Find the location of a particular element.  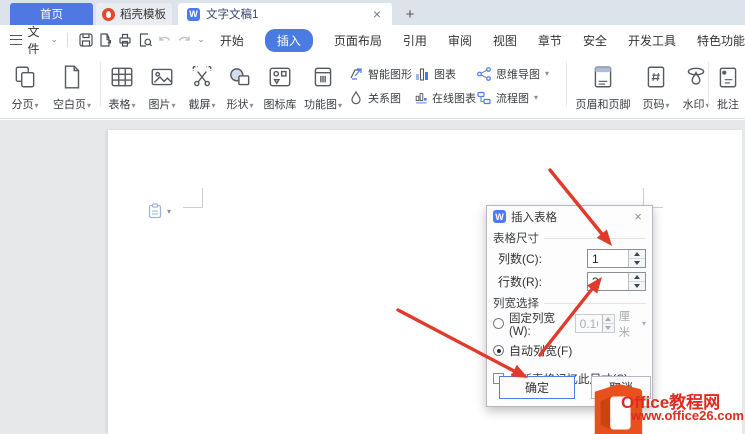

print-button is located at coordinates (125, 40).